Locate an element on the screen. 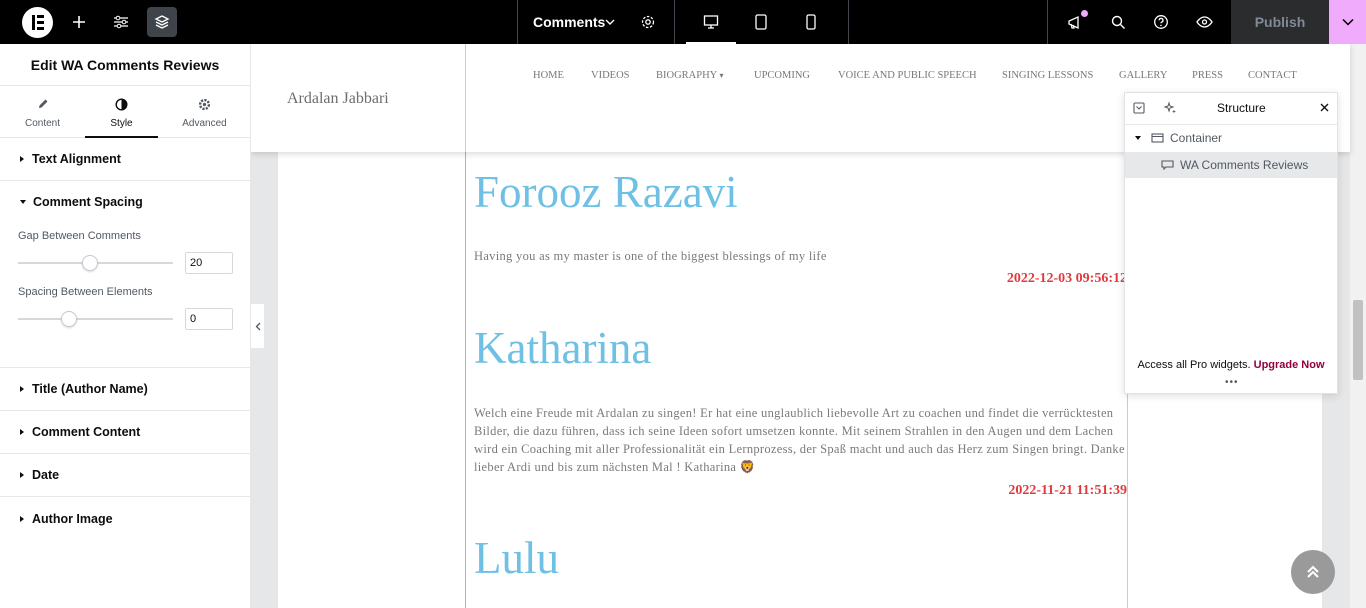 The height and width of the screenshot is (608, 1366). layers-icon is located at coordinates (162, 22).